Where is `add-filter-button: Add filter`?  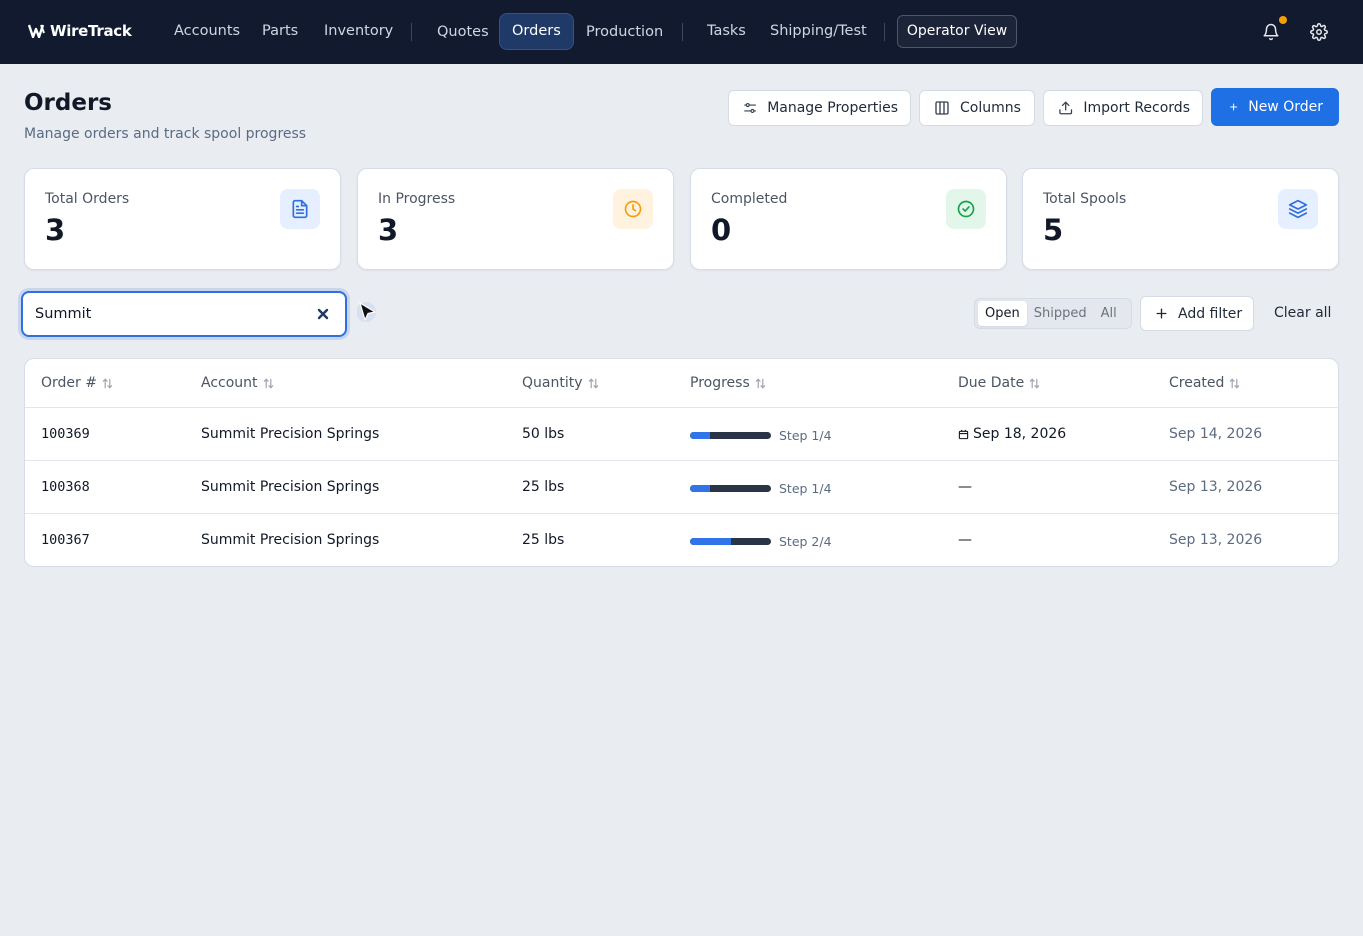
add-filter-button: Add filter is located at coordinates (1197, 313).